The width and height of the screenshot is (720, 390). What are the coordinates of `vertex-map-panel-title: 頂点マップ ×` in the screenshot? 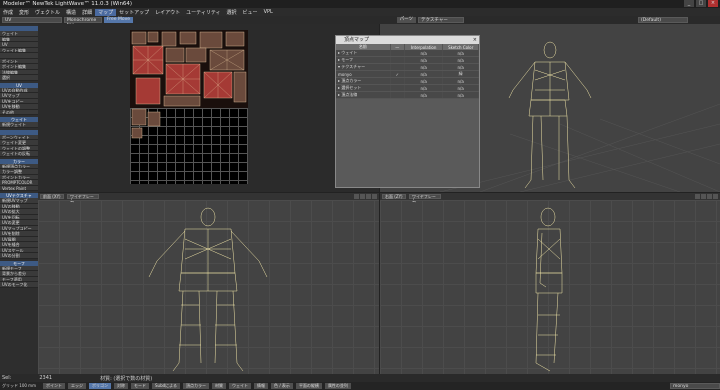 It's located at (407, 40).